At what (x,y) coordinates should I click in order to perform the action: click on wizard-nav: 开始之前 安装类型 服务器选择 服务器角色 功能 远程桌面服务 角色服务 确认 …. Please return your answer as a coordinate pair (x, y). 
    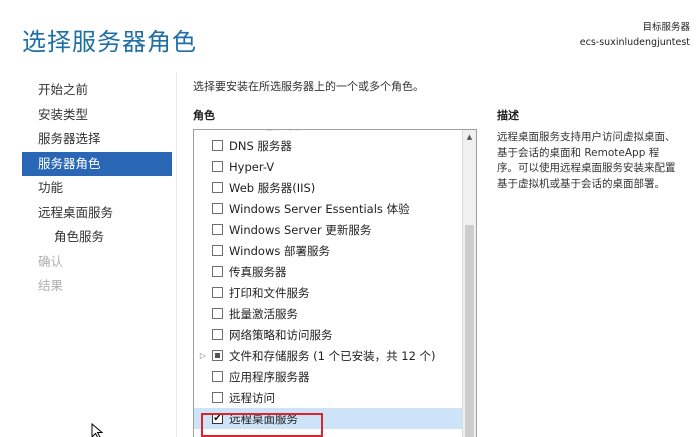
    Looking at the image, I should click on (97, 188).